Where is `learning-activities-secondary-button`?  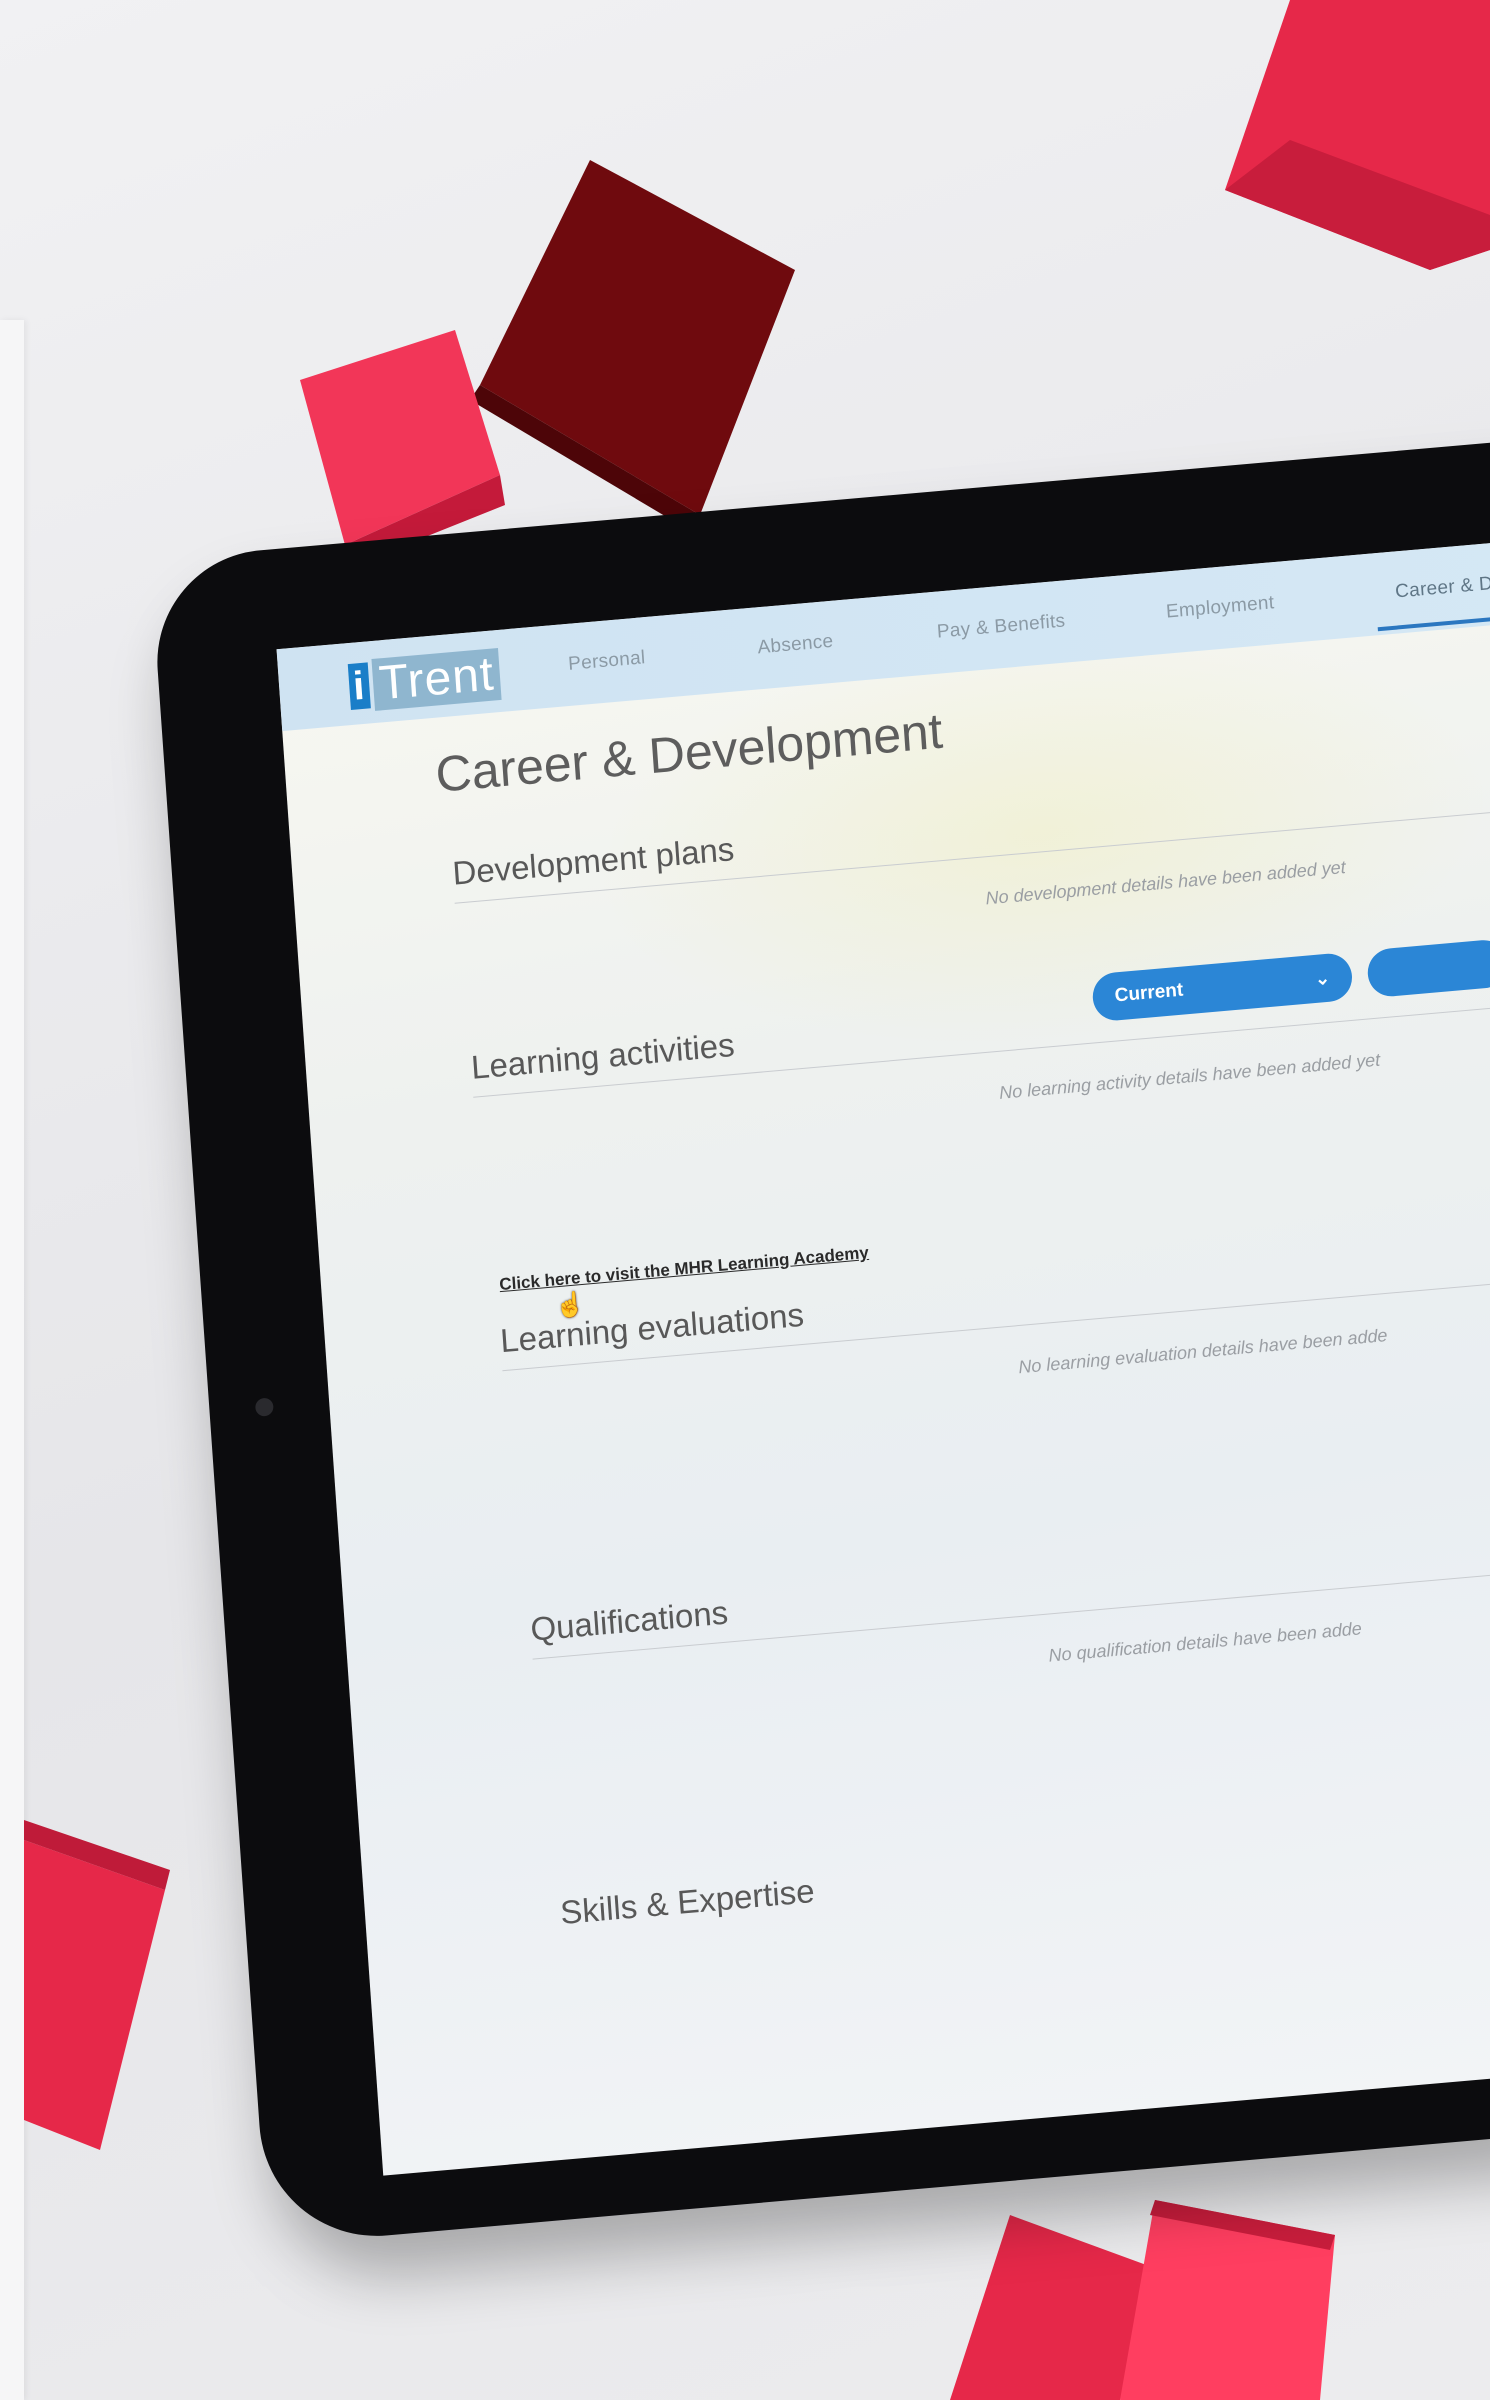
learning-activities-secondary-button is located at coordinates (1428, 968).